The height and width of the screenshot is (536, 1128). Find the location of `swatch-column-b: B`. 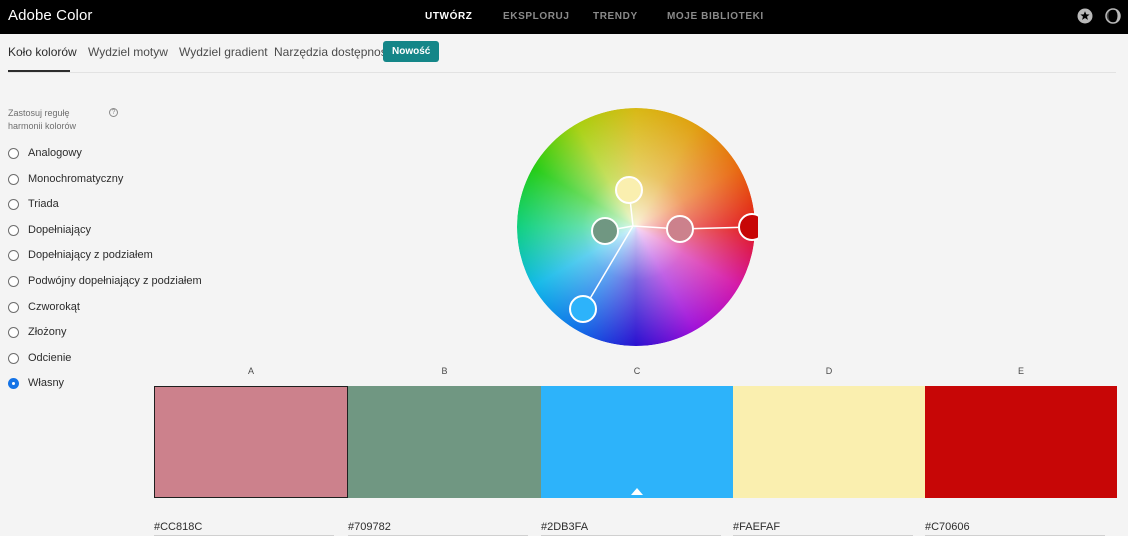

swatch-column-b: B is located at coordinates (444, 451).